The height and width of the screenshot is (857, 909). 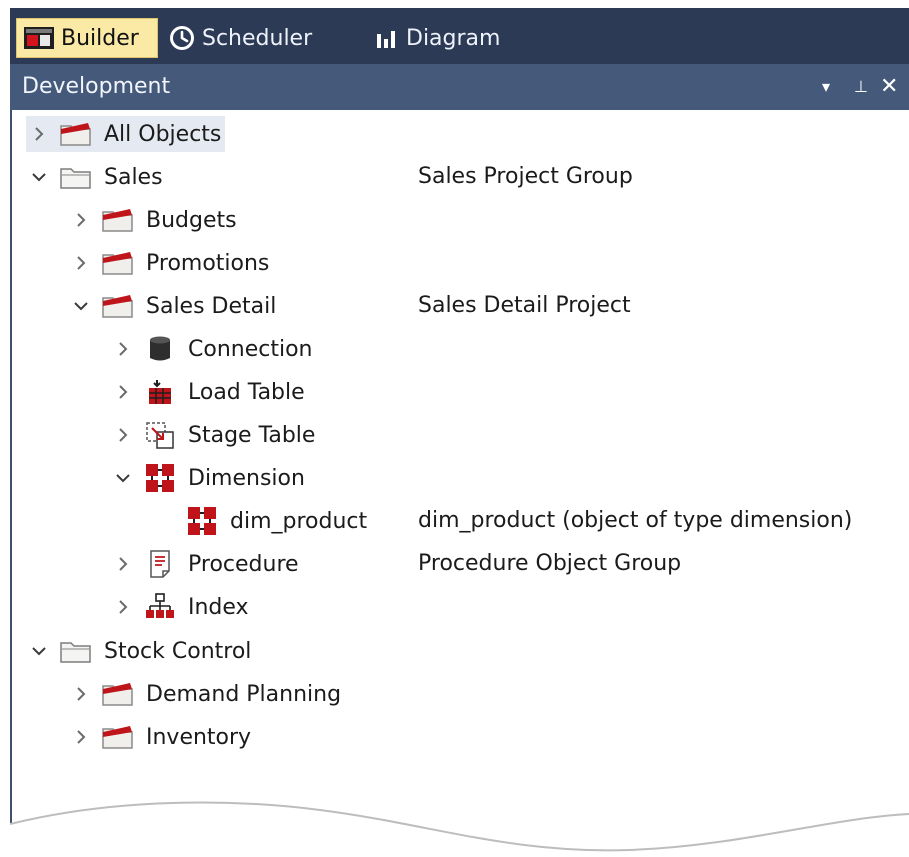 I want to click on tab-builder: Builder, so click(x=87, y=38).